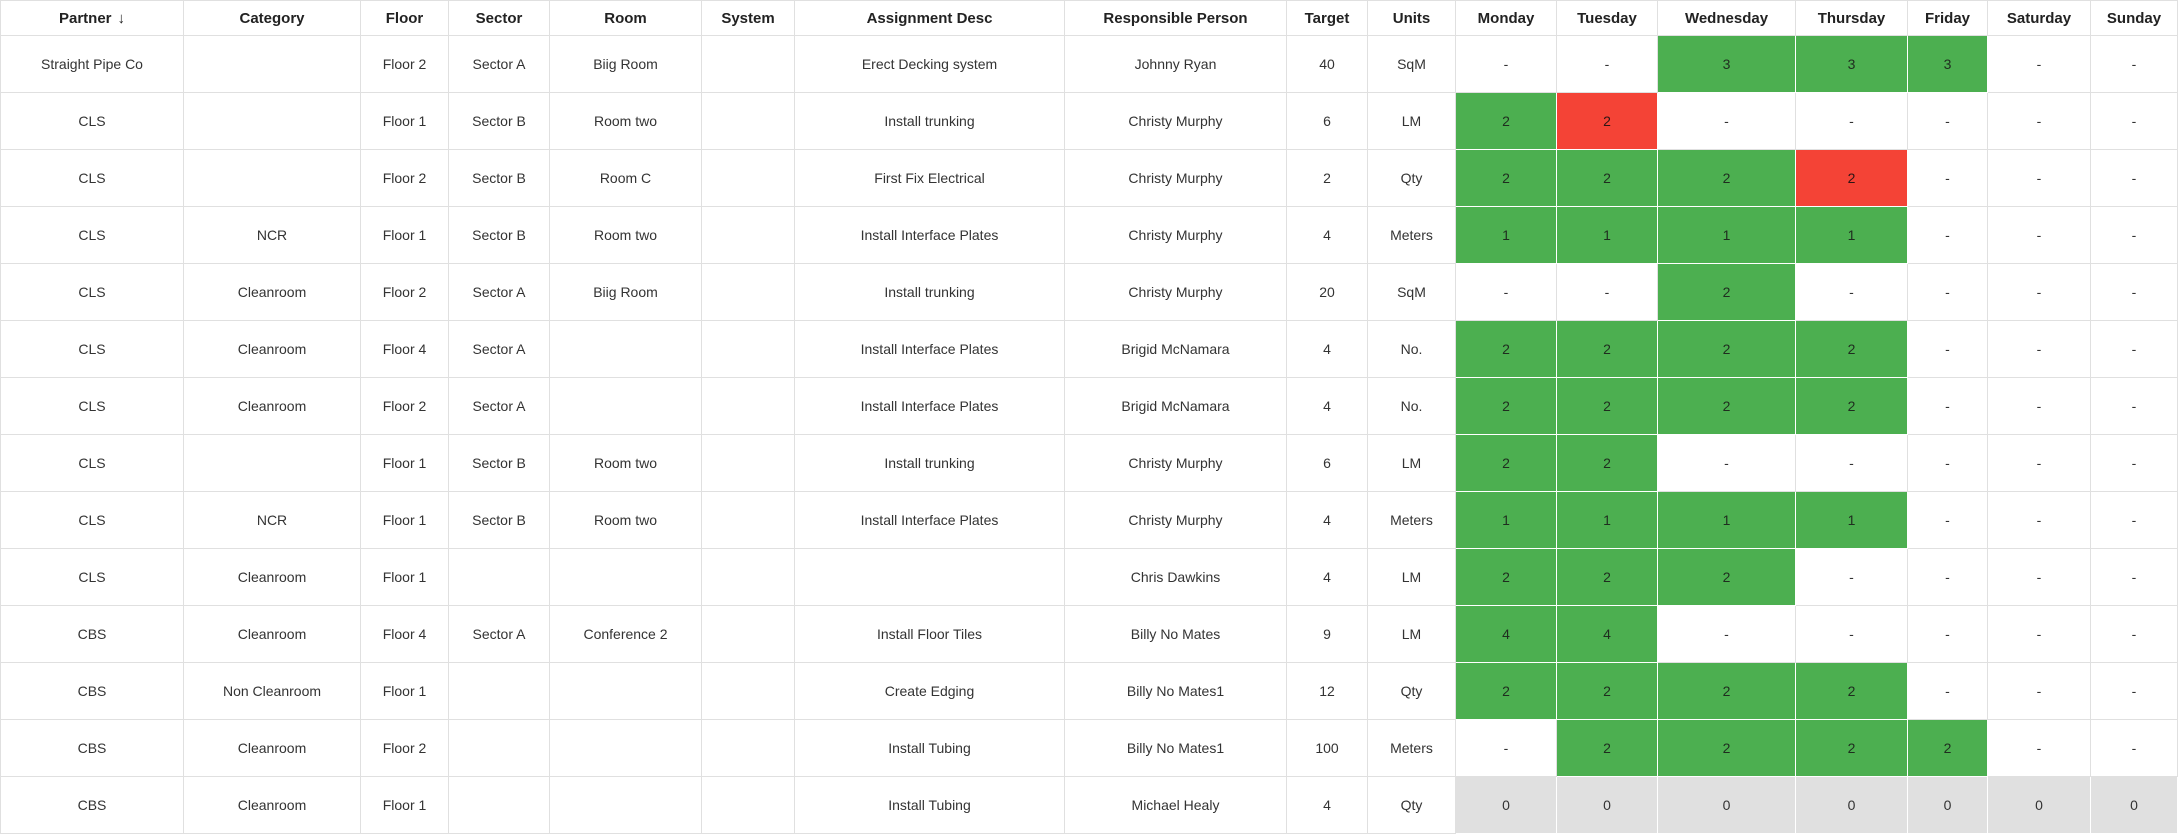  Describe the element at coordinates (499, 18) in the screenshot. I see `column-header-sector: Sector` at that location.